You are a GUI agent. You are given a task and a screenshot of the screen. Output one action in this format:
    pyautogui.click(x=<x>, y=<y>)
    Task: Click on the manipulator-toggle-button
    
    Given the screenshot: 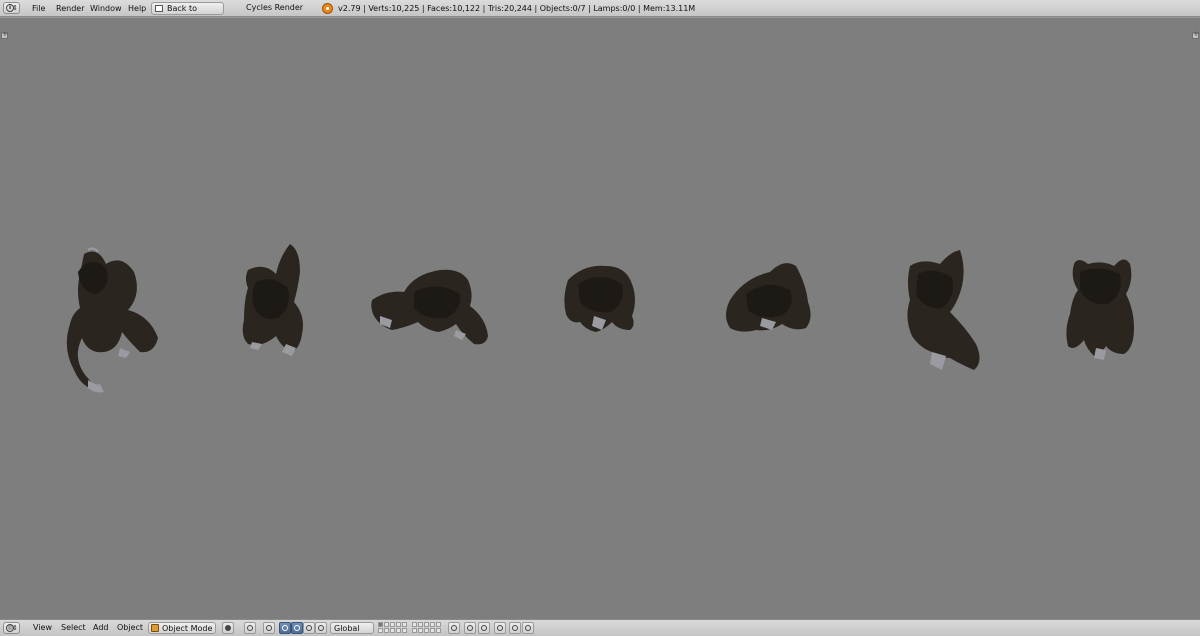 What is the action you would take?
    pyautogui.click(x=269, y=628)
    